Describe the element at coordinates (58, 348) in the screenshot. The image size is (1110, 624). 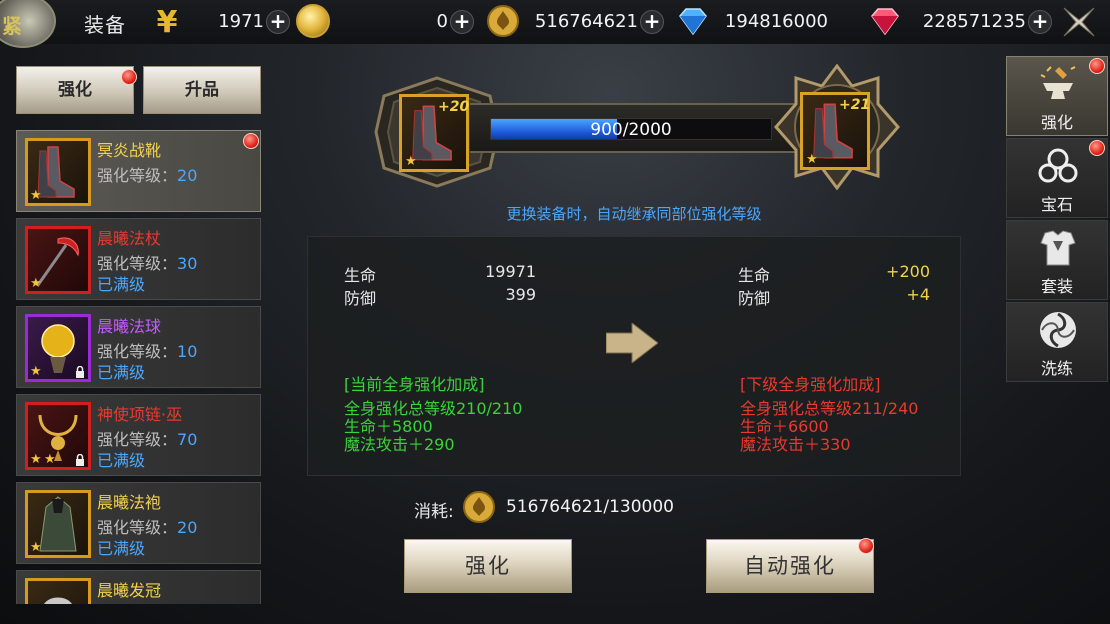
I see `orb-icon: ★` at that location.